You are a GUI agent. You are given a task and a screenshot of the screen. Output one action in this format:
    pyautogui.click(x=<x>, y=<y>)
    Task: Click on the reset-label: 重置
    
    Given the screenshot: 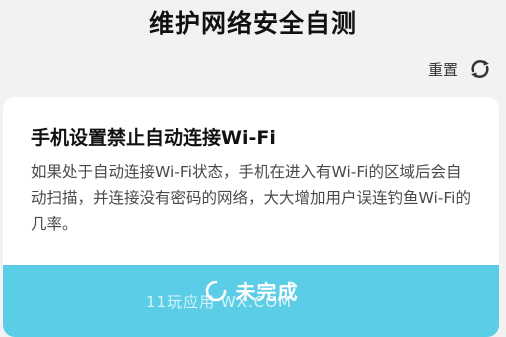 What is the action you would take?
    pyautogui.click(x=443, y=69)
    